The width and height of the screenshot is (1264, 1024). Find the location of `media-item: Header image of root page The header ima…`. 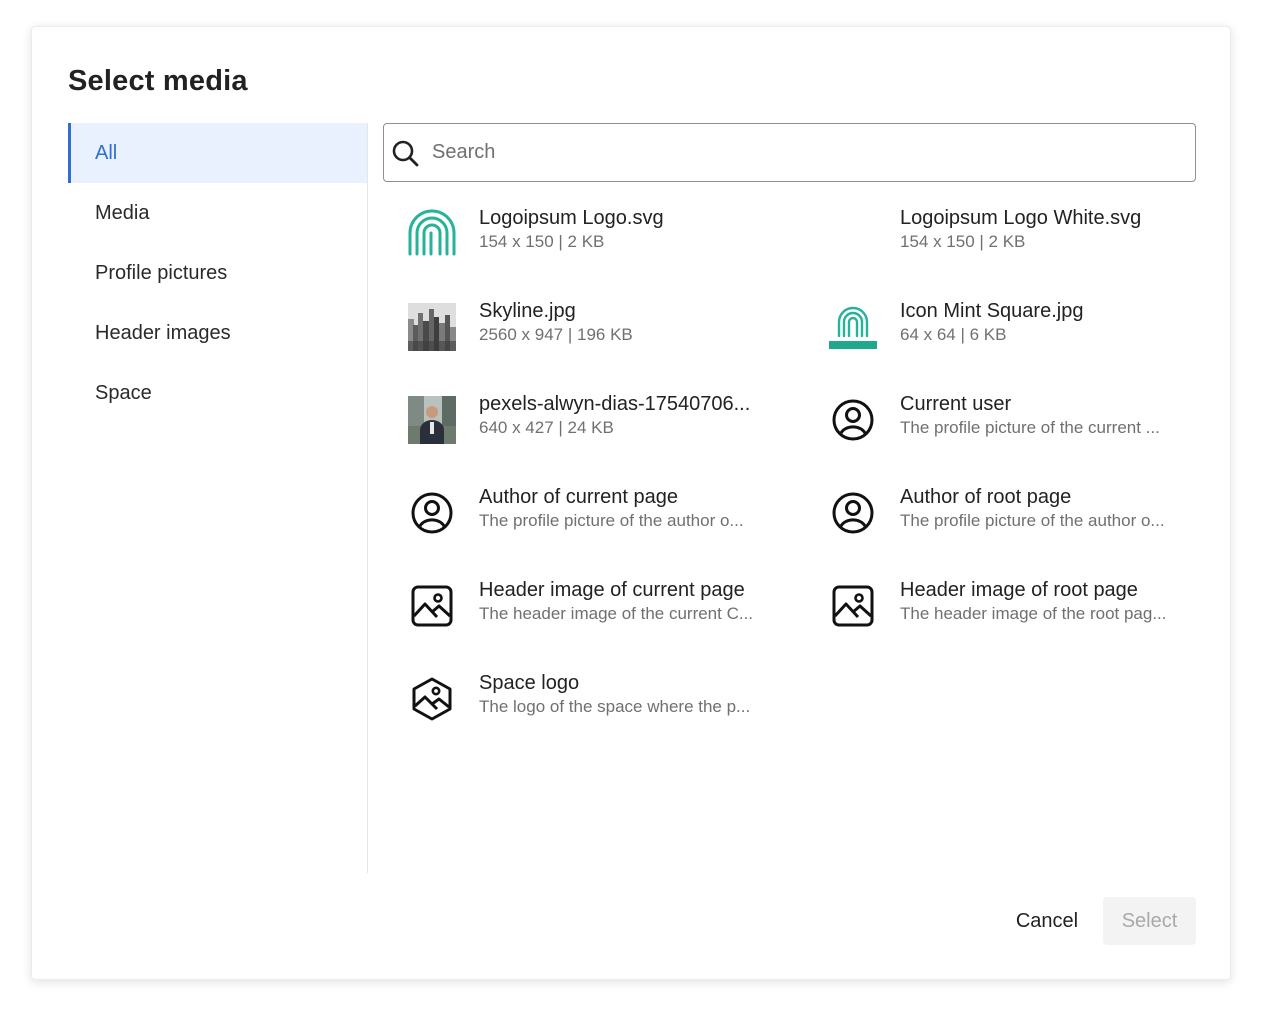

media-item: Header image of root page The header ima… is located at coordinates (1017, 623).